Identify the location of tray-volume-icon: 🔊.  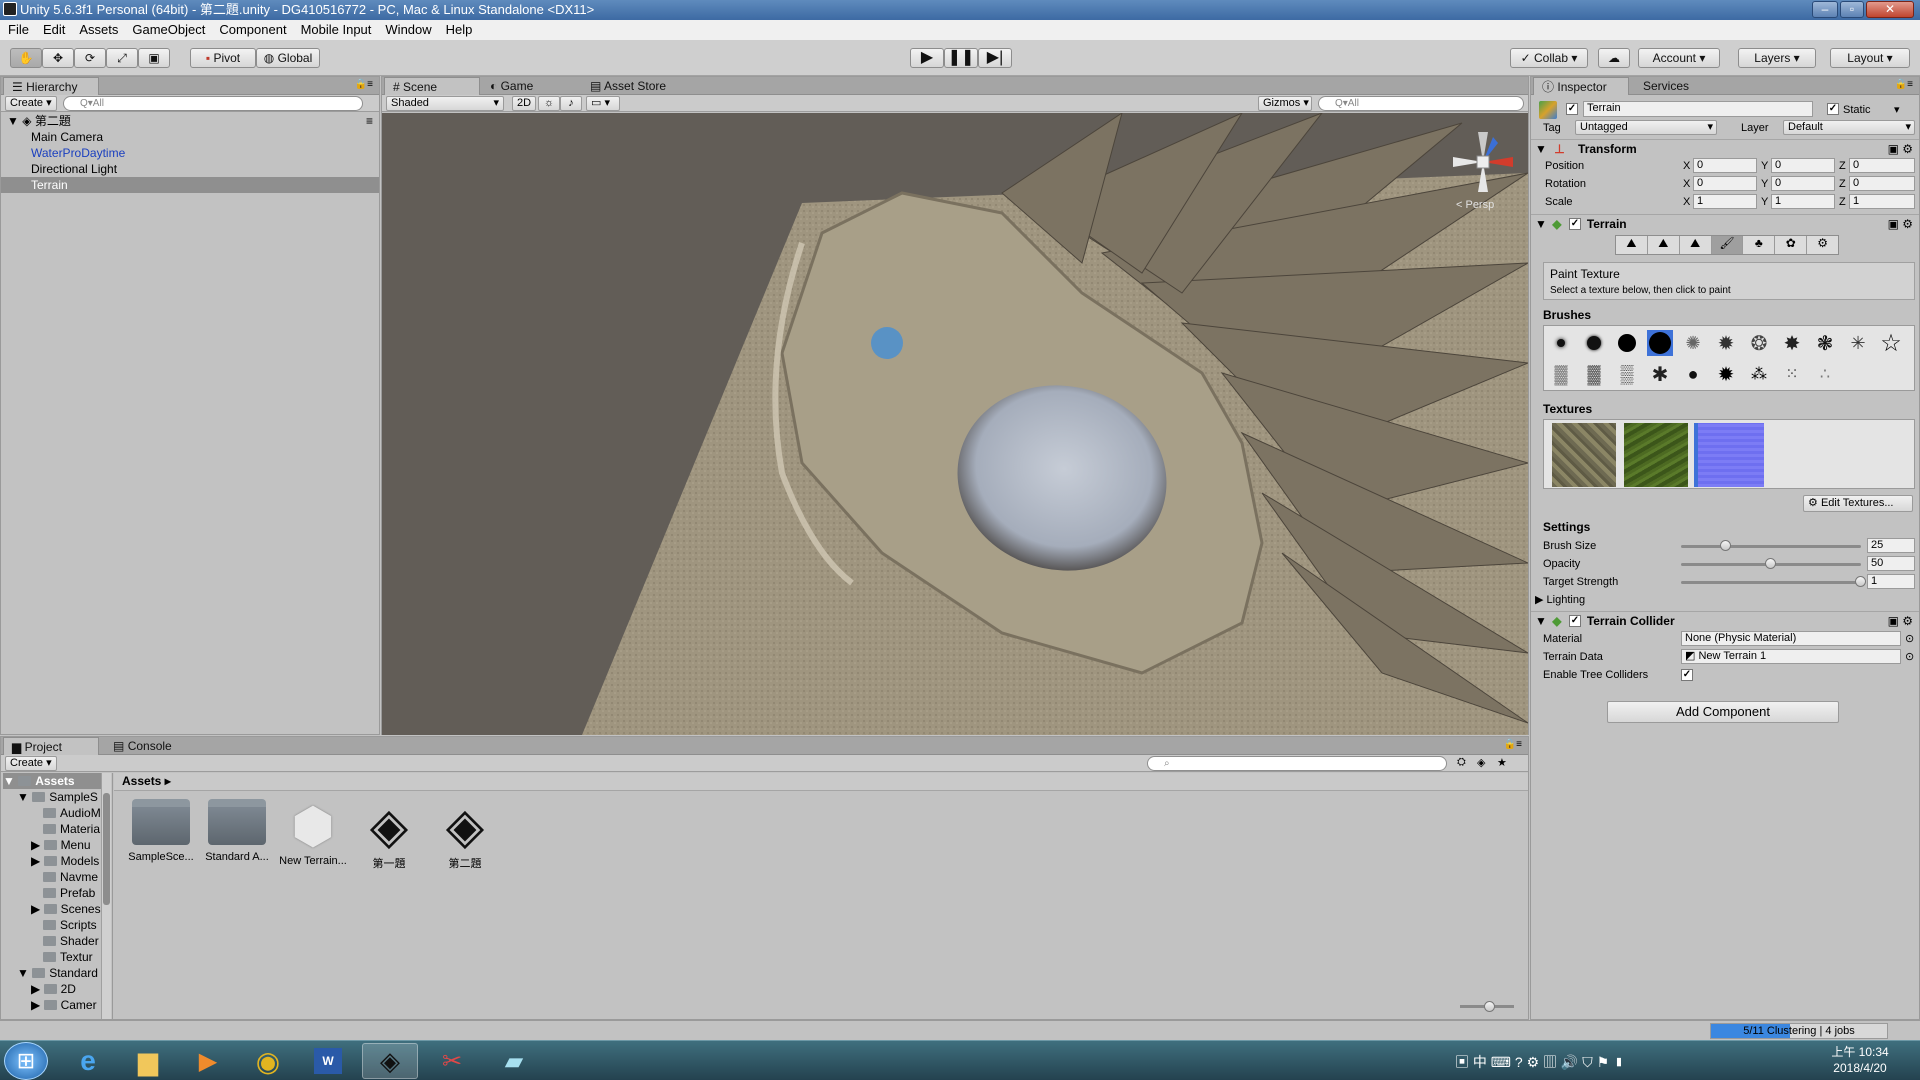
(1569, 1062).